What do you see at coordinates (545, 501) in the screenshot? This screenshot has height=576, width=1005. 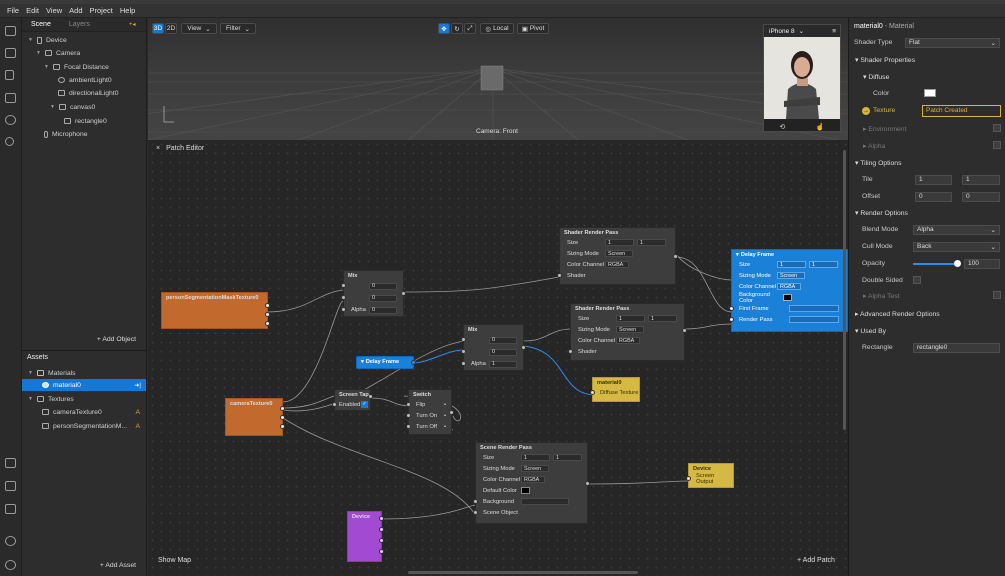 I see `background-field` at bounding box center [545, 501].